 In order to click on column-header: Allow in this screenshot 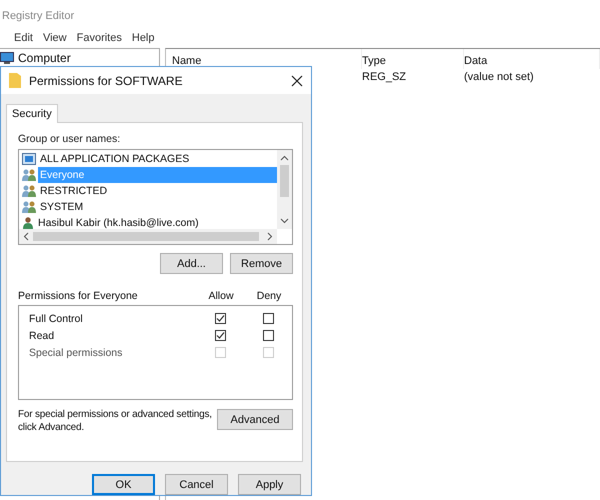, I will do `click(221, 296)`.